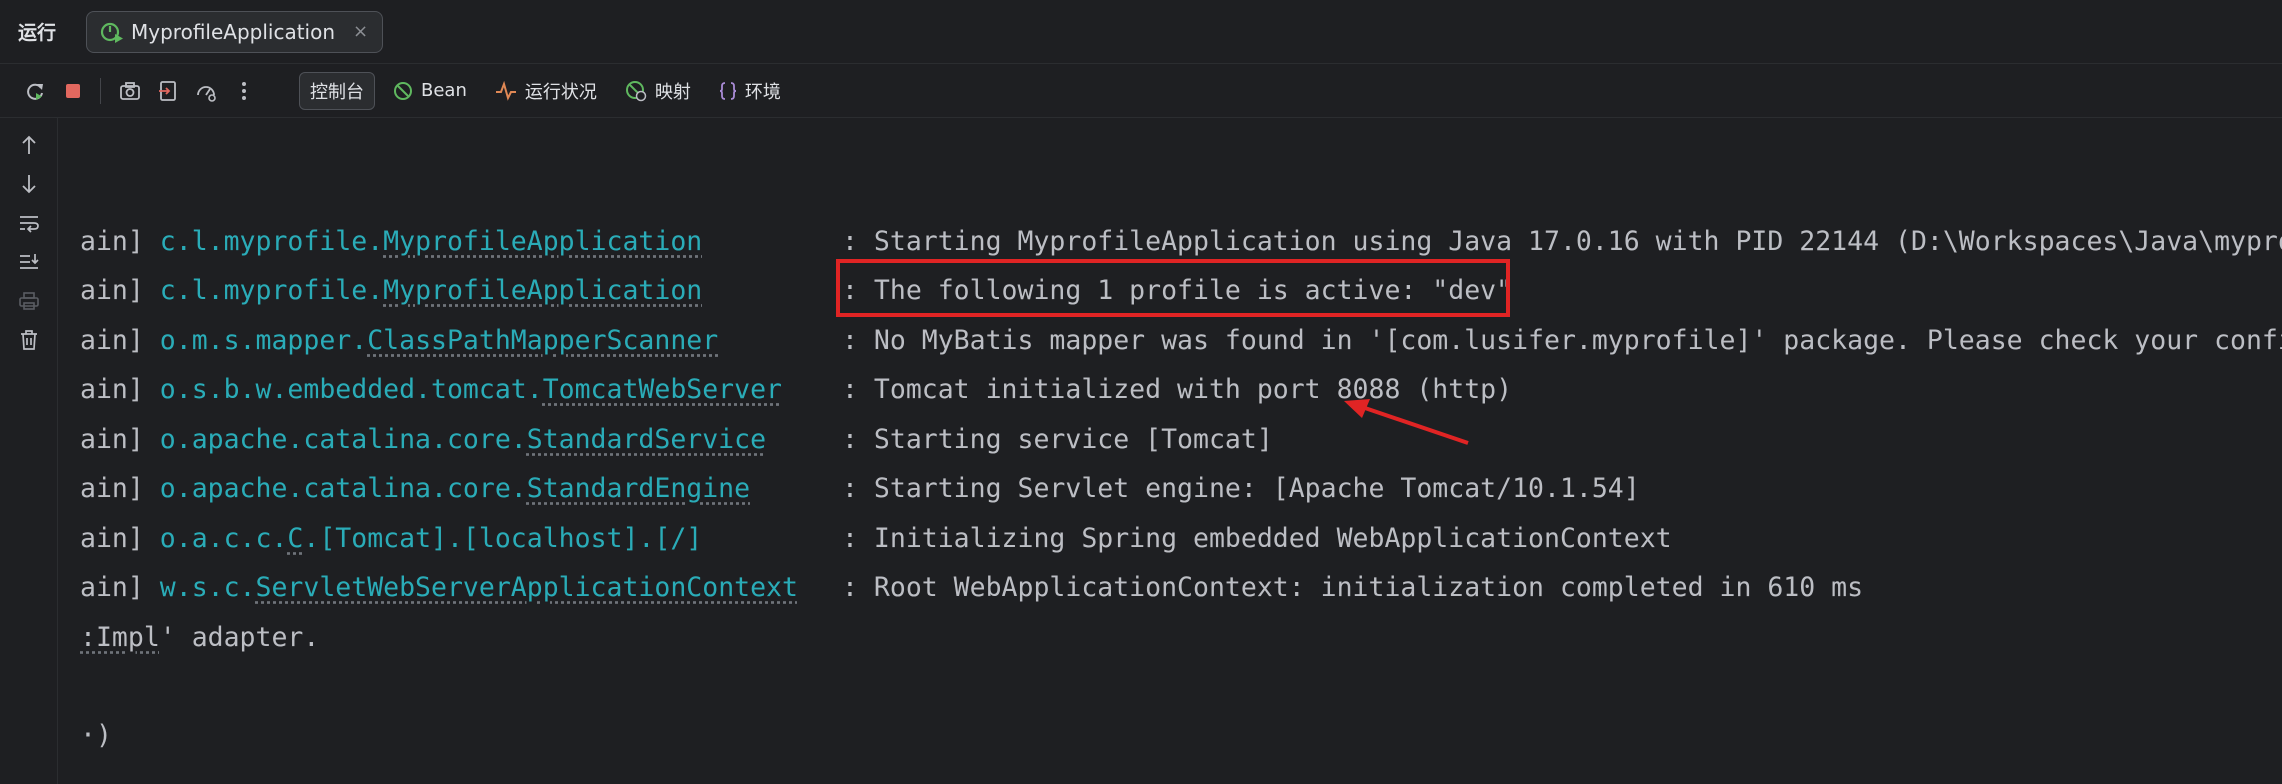  What do you see at coordinates (1406, 422) in the screenshot?
I see `annotation-arrow-icon` at bounding box center [1406, 422].